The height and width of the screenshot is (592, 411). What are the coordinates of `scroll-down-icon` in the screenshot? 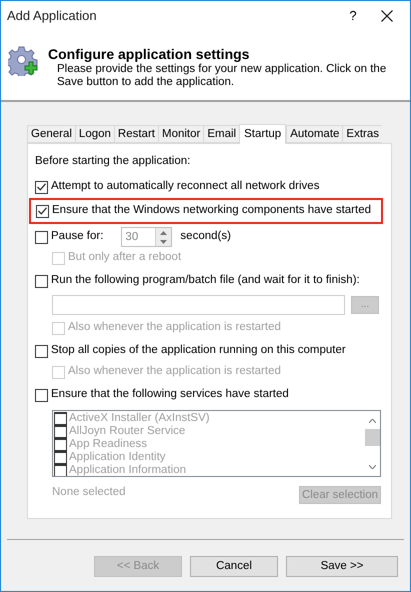 It's located at (372, 467).